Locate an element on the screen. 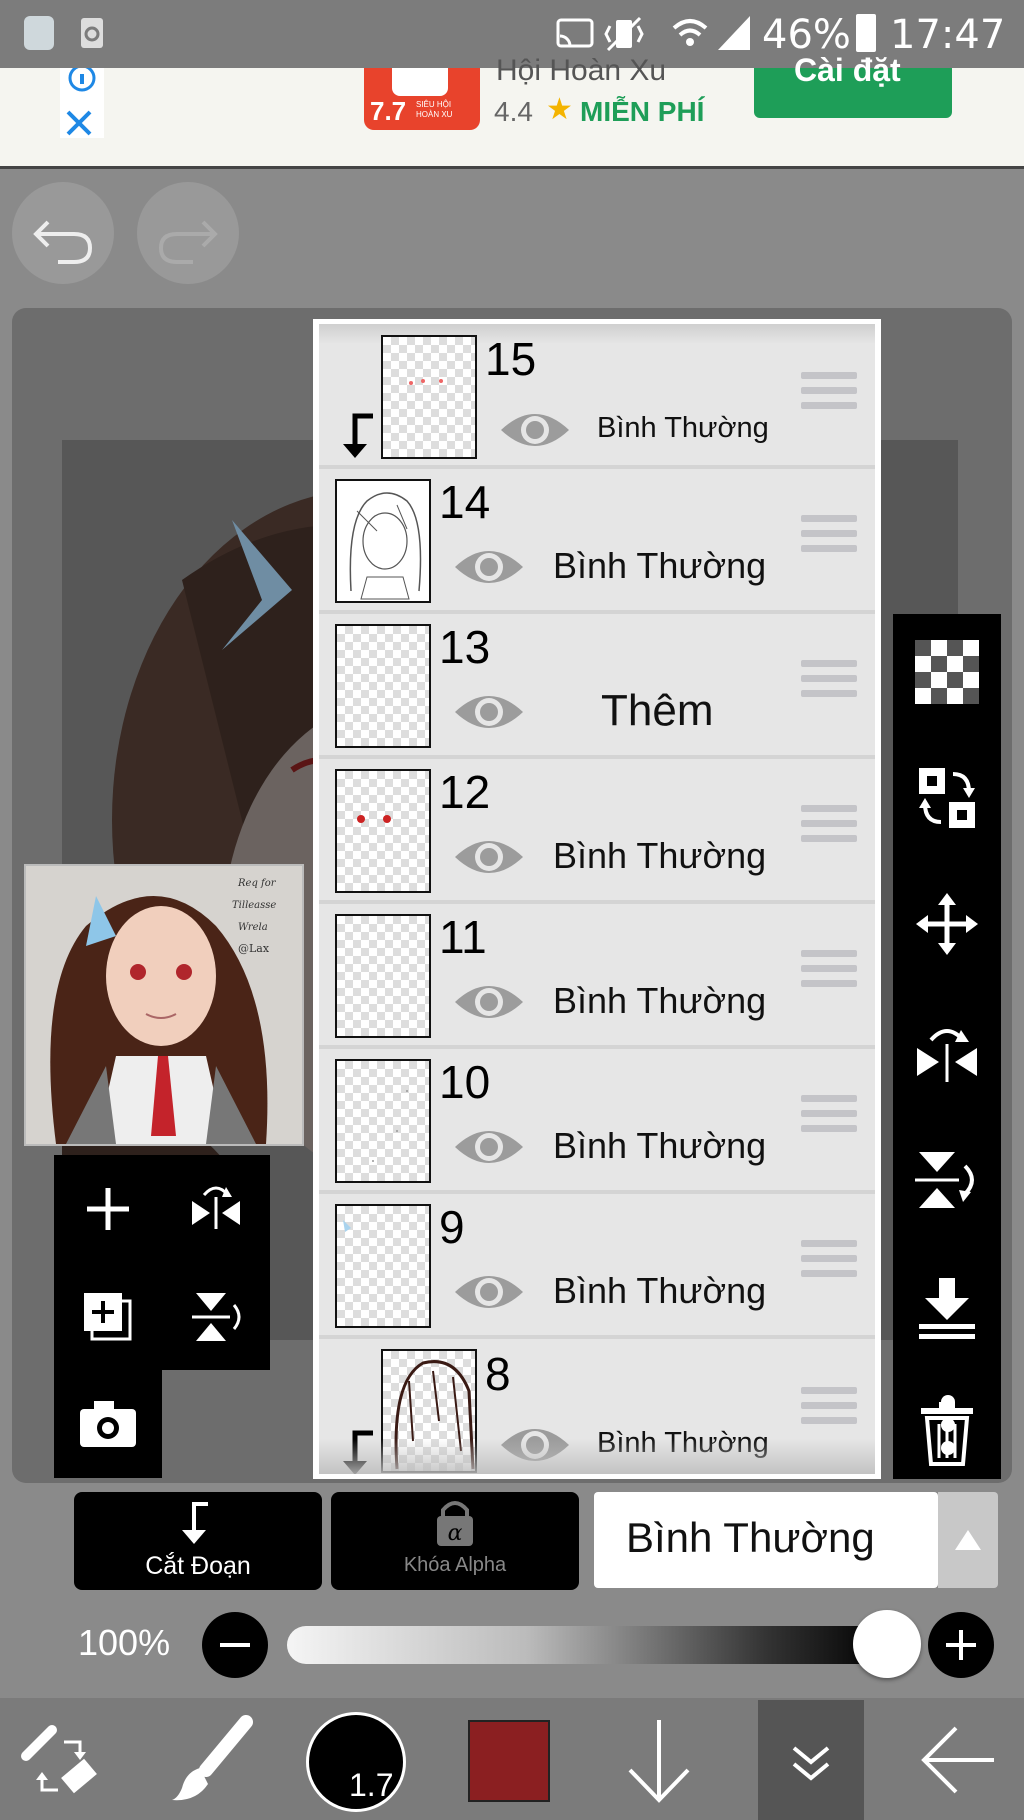 Image resolution: width=1024 pixels, height=1820 pixels. wifi-icon is located at coordinates (690, 35).